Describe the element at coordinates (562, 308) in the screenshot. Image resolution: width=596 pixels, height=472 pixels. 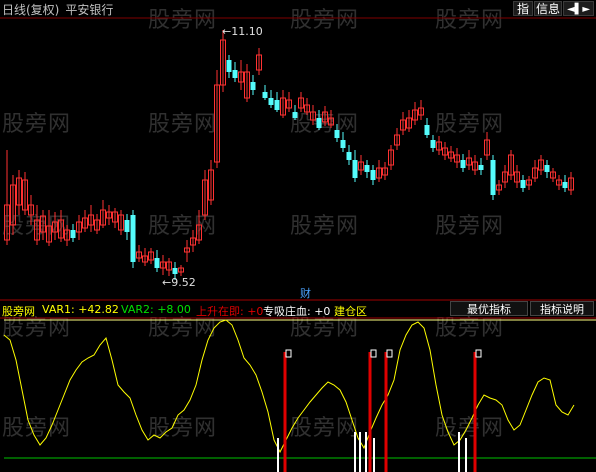
I see `indicator-desc-button: 指标说明` at that location.